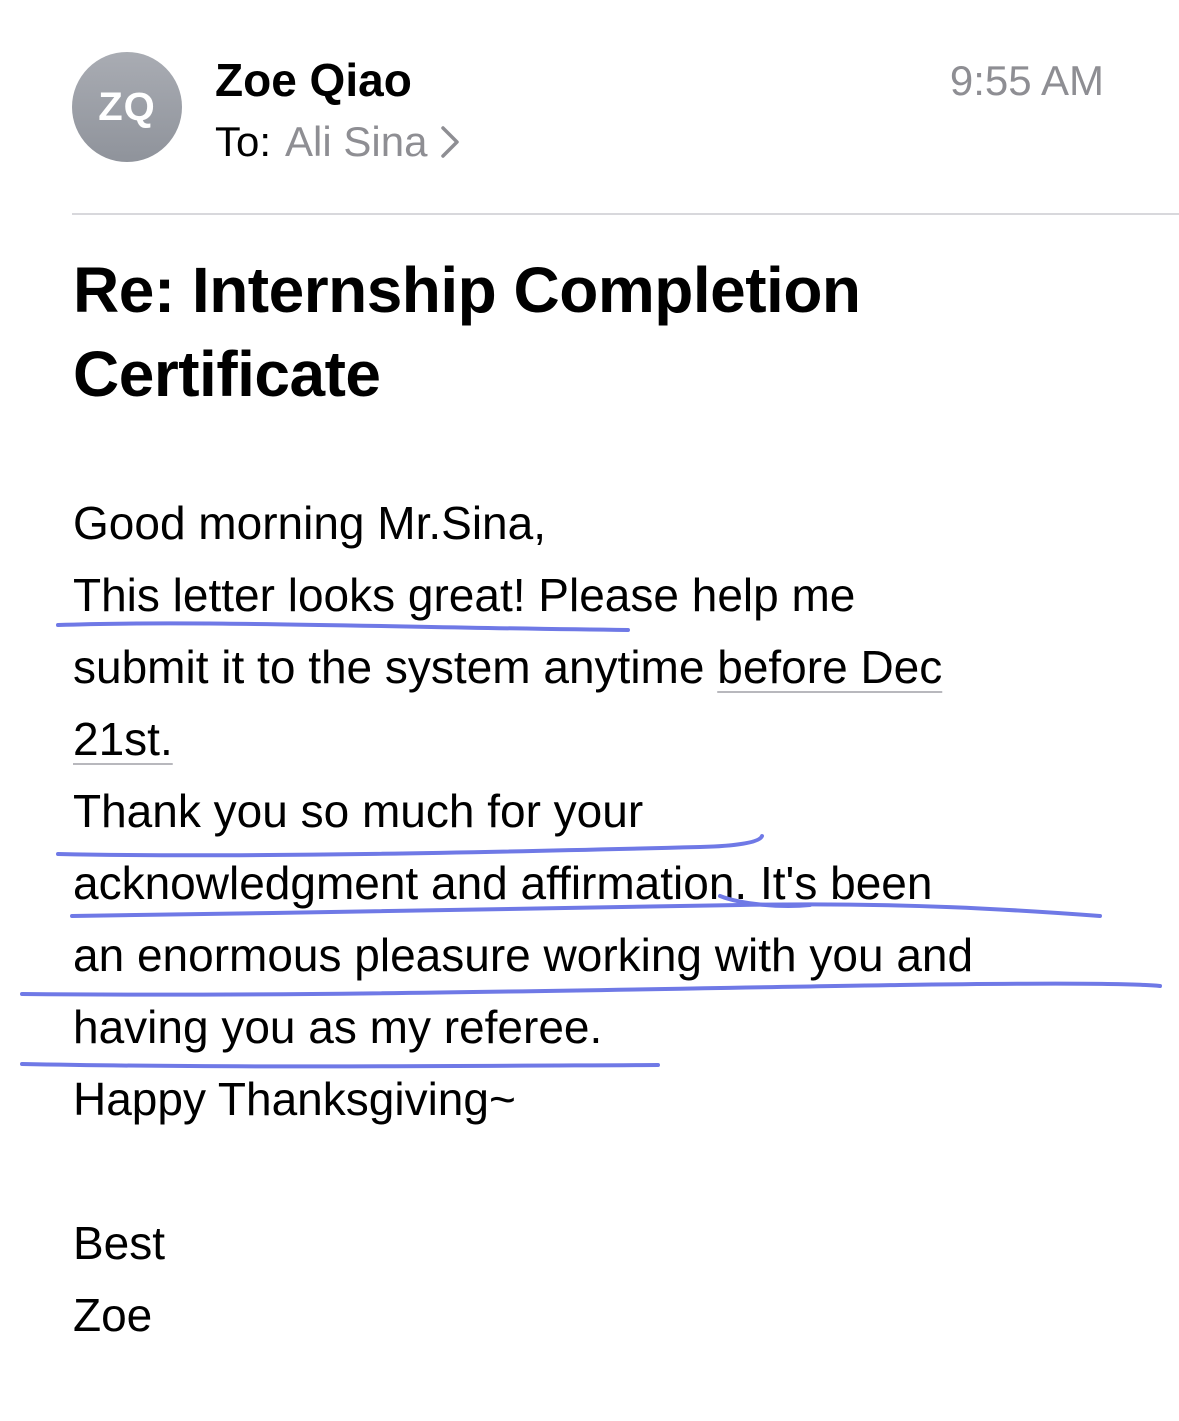 This screenshot has height=1421, width=1179. Describe the element at coordinates (119, 1243) in the screenshot. I see `closing: Best` at that location.